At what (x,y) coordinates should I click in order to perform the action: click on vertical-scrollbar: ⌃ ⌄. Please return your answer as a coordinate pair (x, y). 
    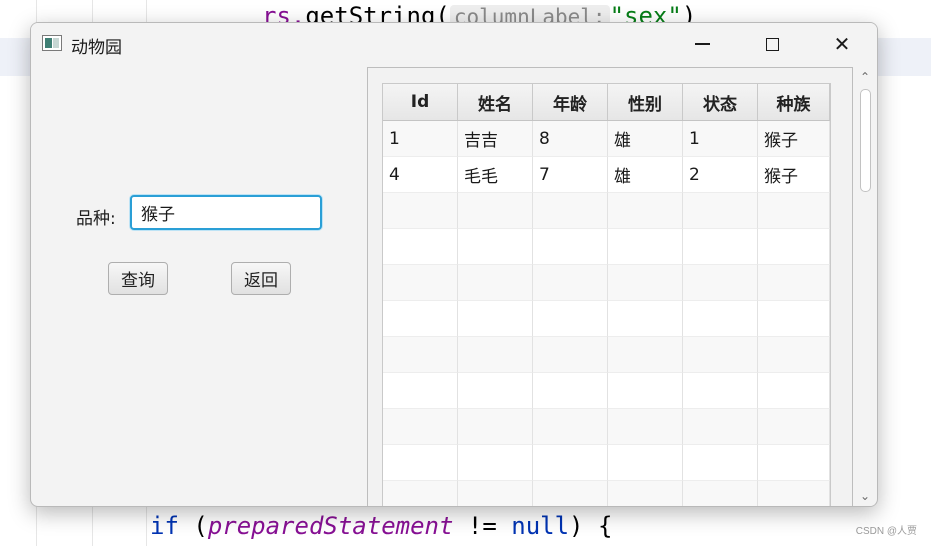
    Looking at the image, I should click on (865, 286).